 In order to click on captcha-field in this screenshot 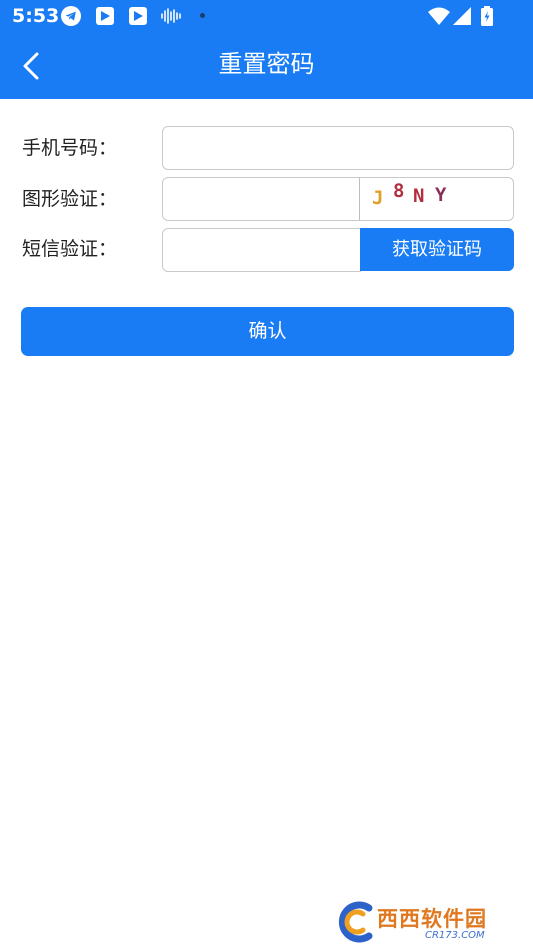, I will do `click(261, 199)`.